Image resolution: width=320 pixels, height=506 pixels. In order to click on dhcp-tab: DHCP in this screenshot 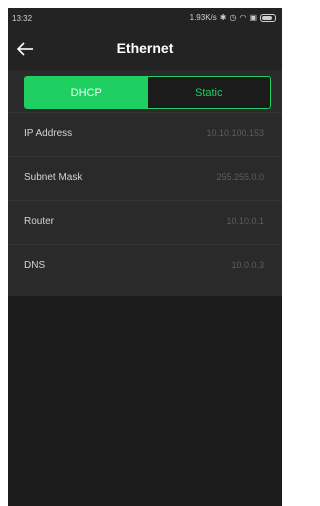, I will do `click(86, 92)`.